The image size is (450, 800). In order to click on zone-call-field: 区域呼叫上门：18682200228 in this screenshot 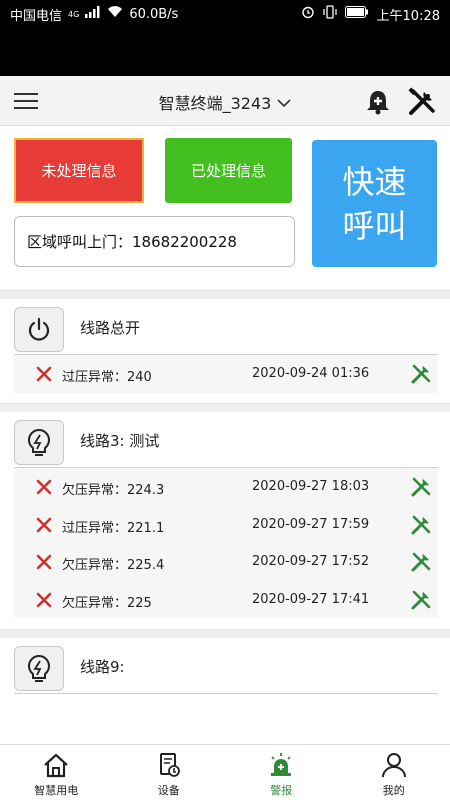, I will do `click(154, 241)`.